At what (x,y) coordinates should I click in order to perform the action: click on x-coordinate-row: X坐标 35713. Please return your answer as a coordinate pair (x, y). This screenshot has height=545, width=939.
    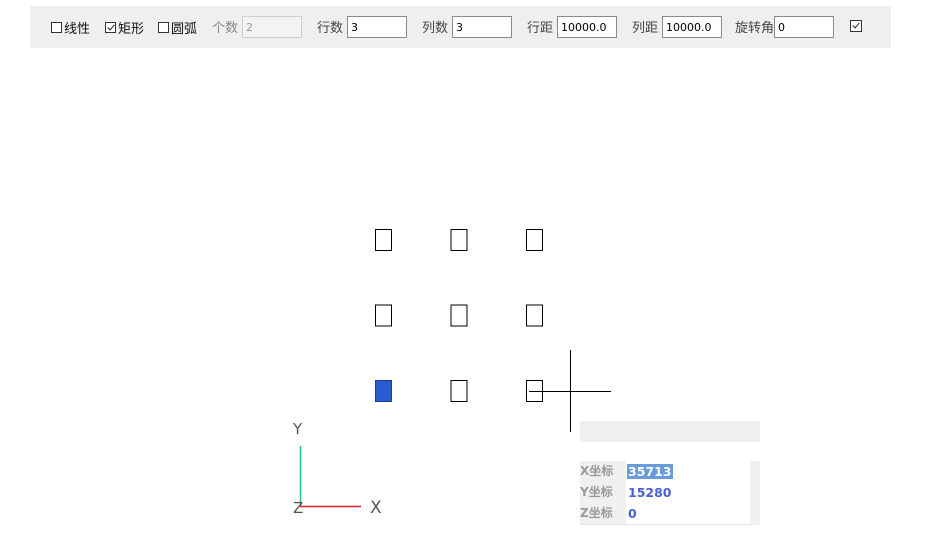
    Looking at the image, I should click on (665, 472).